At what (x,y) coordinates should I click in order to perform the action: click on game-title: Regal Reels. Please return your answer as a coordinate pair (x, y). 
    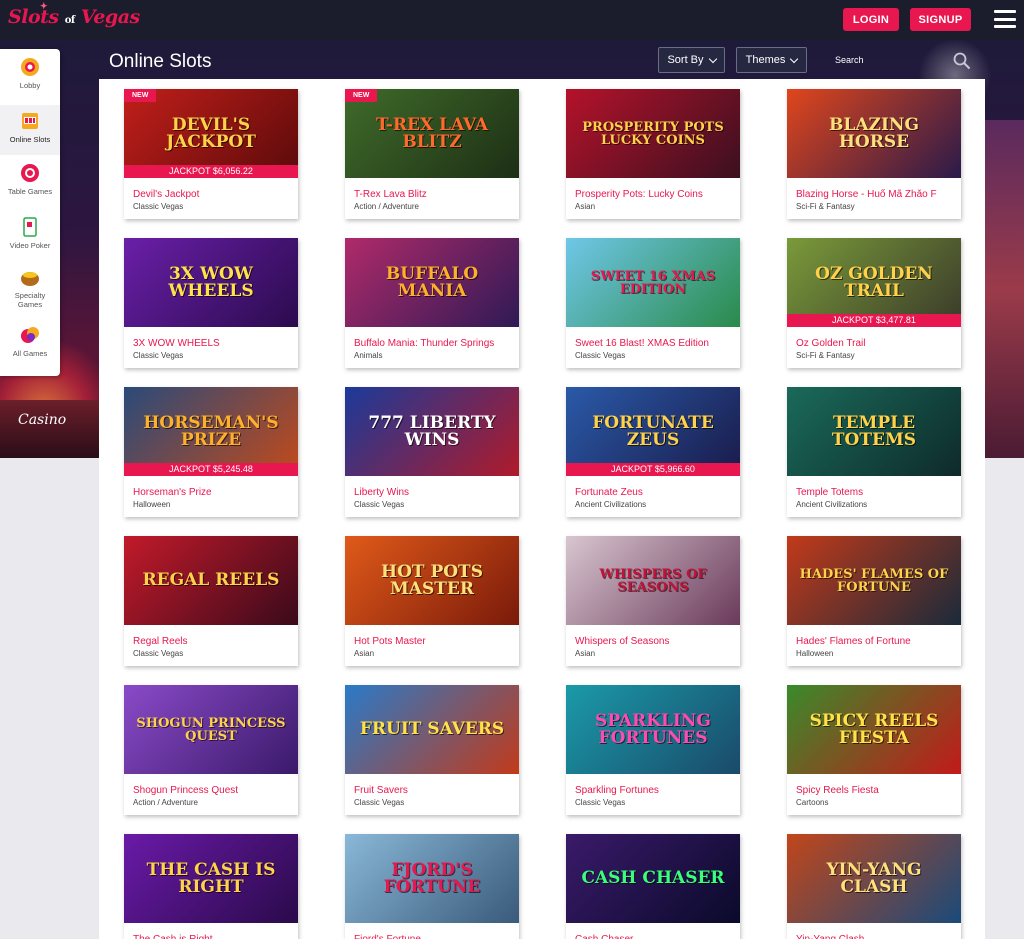
    Looking at the image, I should click on (212, 641).